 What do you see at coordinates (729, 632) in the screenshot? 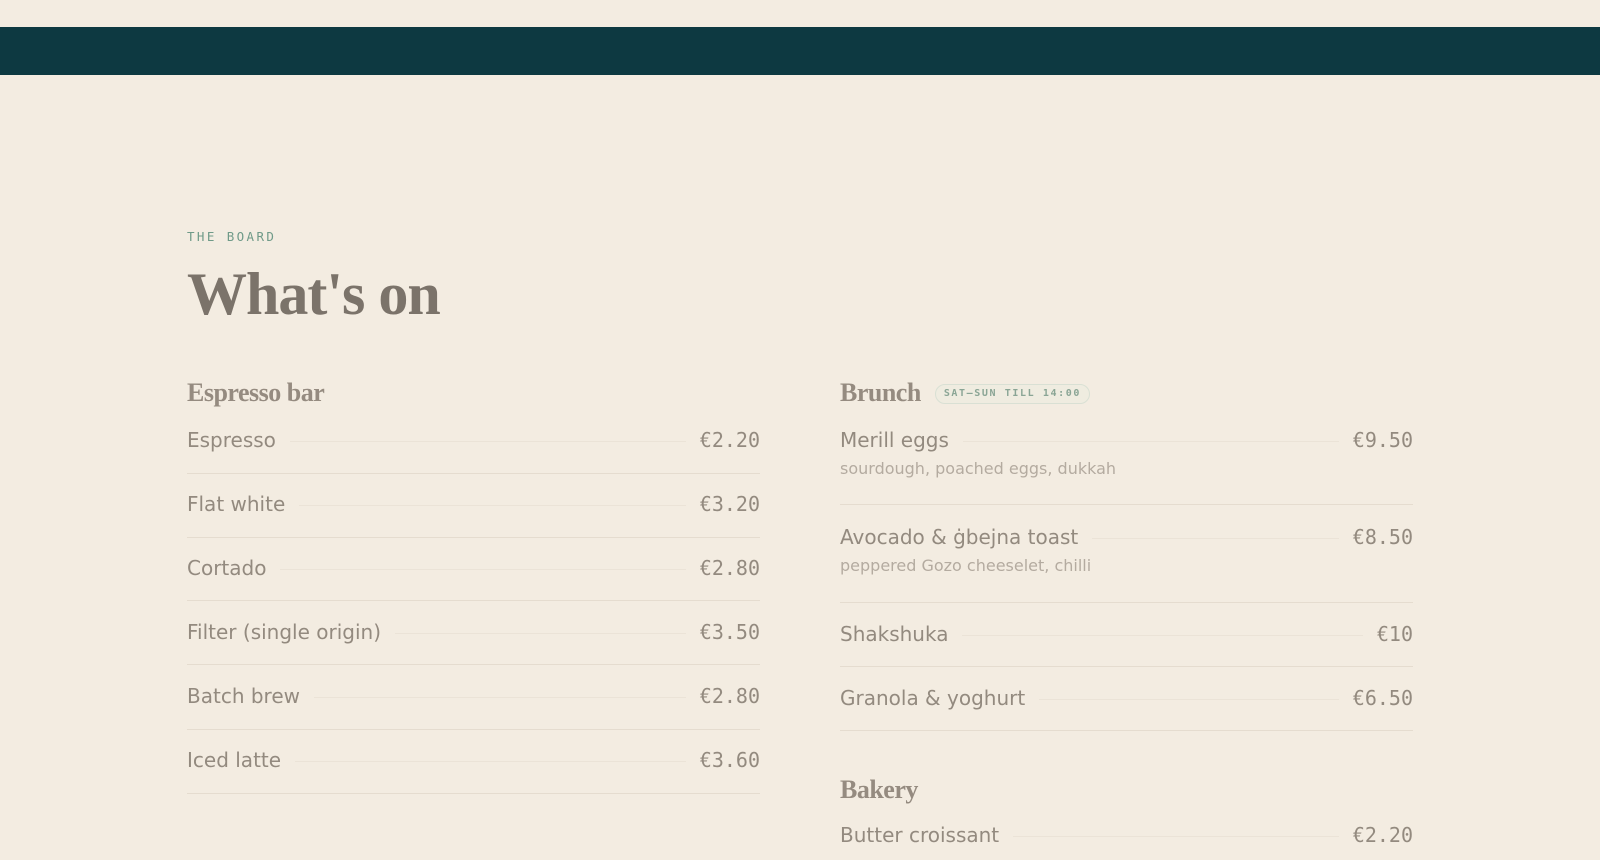
I see `item-price: €3.50` at bounding box center [729, 632].